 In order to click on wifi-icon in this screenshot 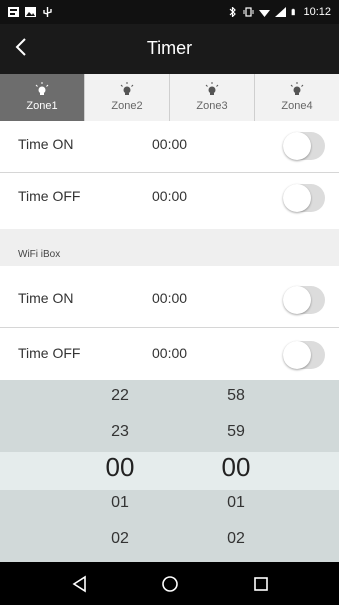, I will do `click(265, 13)`.